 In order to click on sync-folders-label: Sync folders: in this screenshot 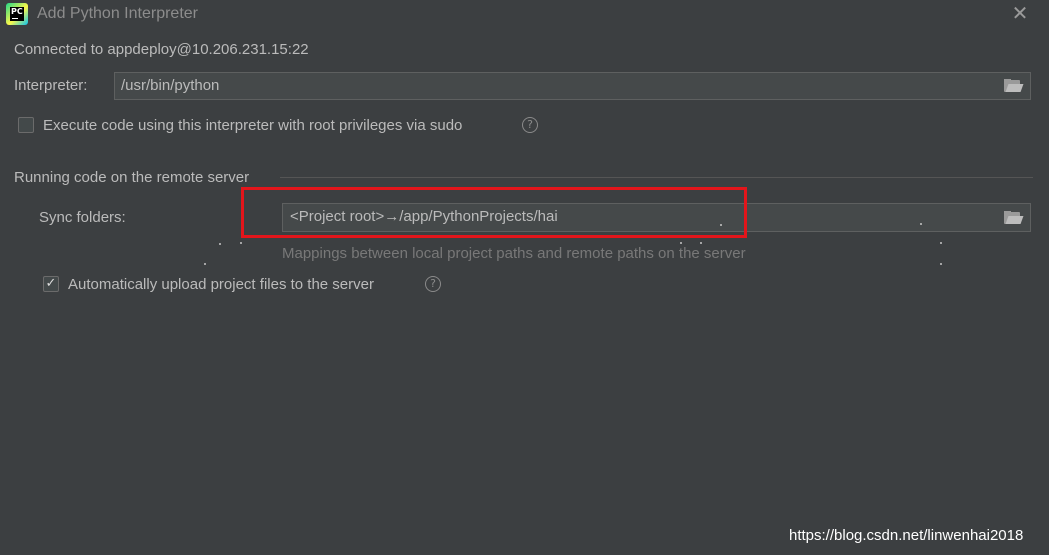, I will do `click(82, 217)`.